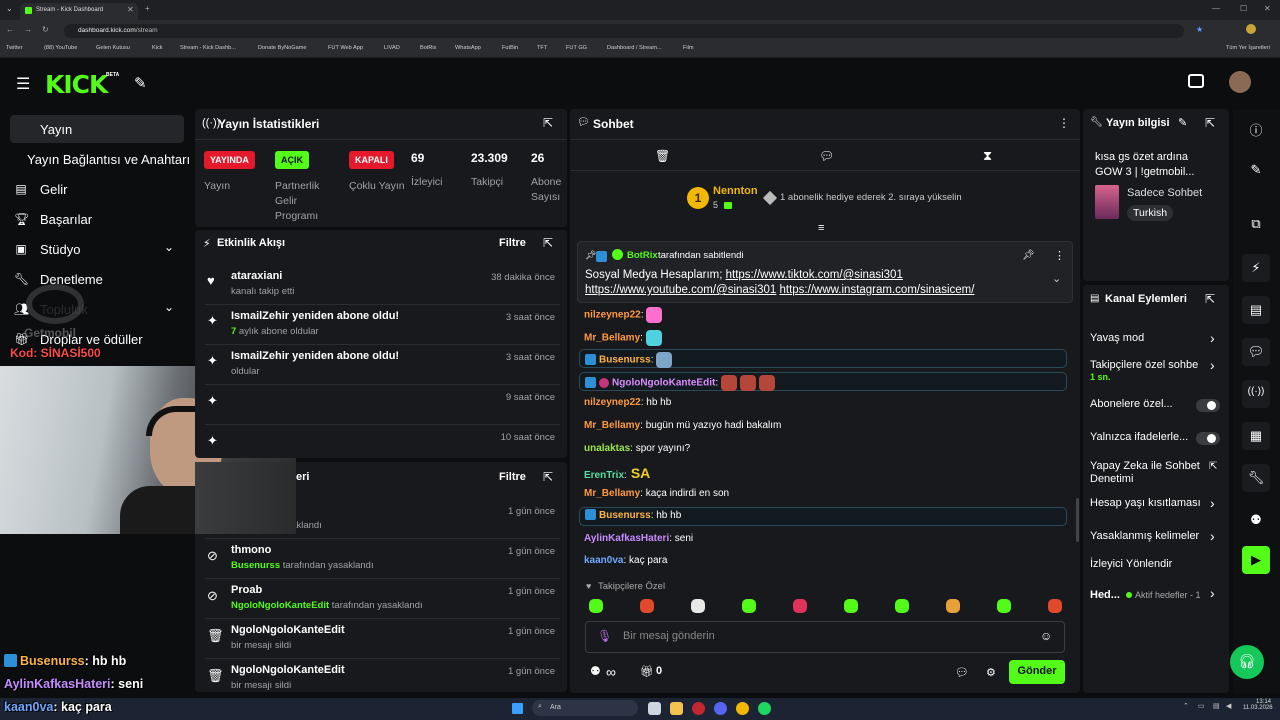 Image resolution: width=1280 pixels, height=720 pixels. What do you see at coordinates (1251, 29) in the screenshot?
I see `extension-icon` at bounding box center [1251, 29].